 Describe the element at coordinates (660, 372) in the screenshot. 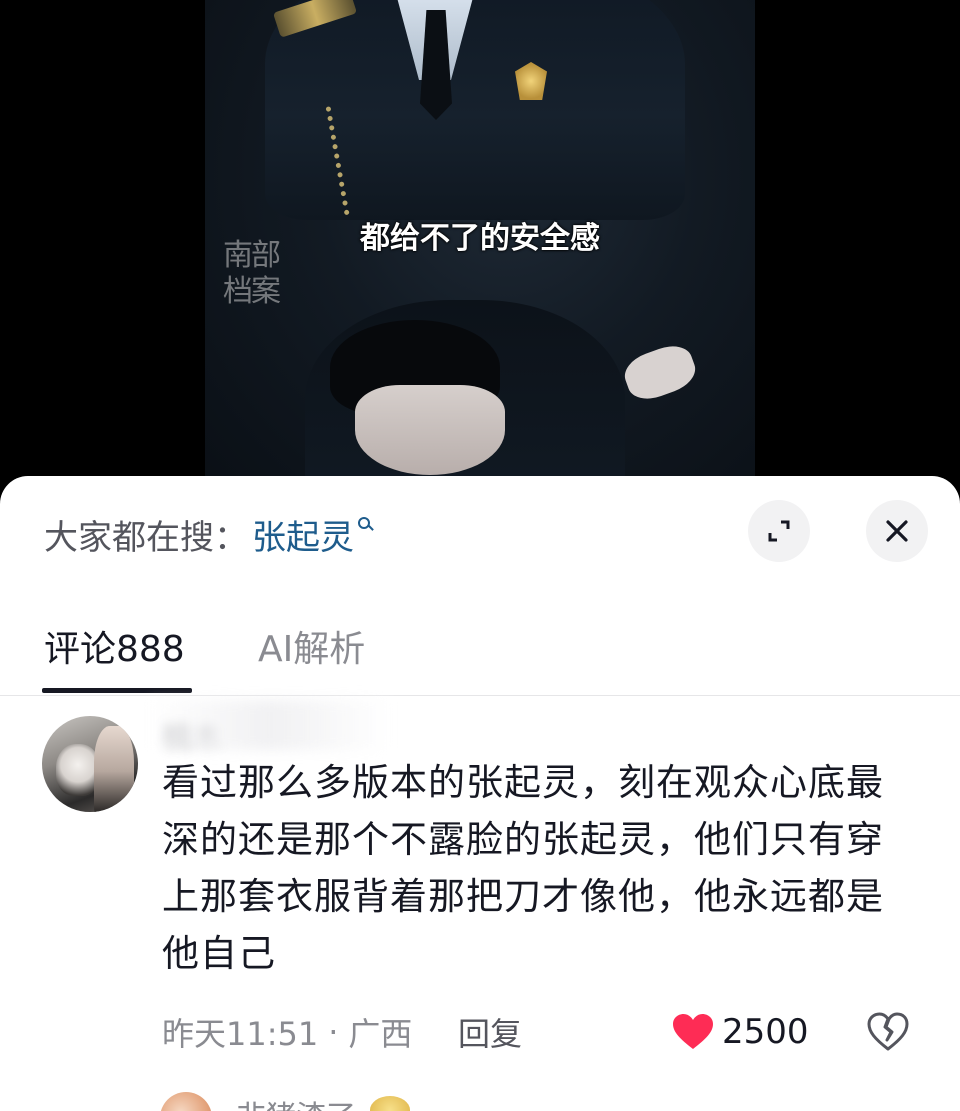

I see `video-hand` at that location.